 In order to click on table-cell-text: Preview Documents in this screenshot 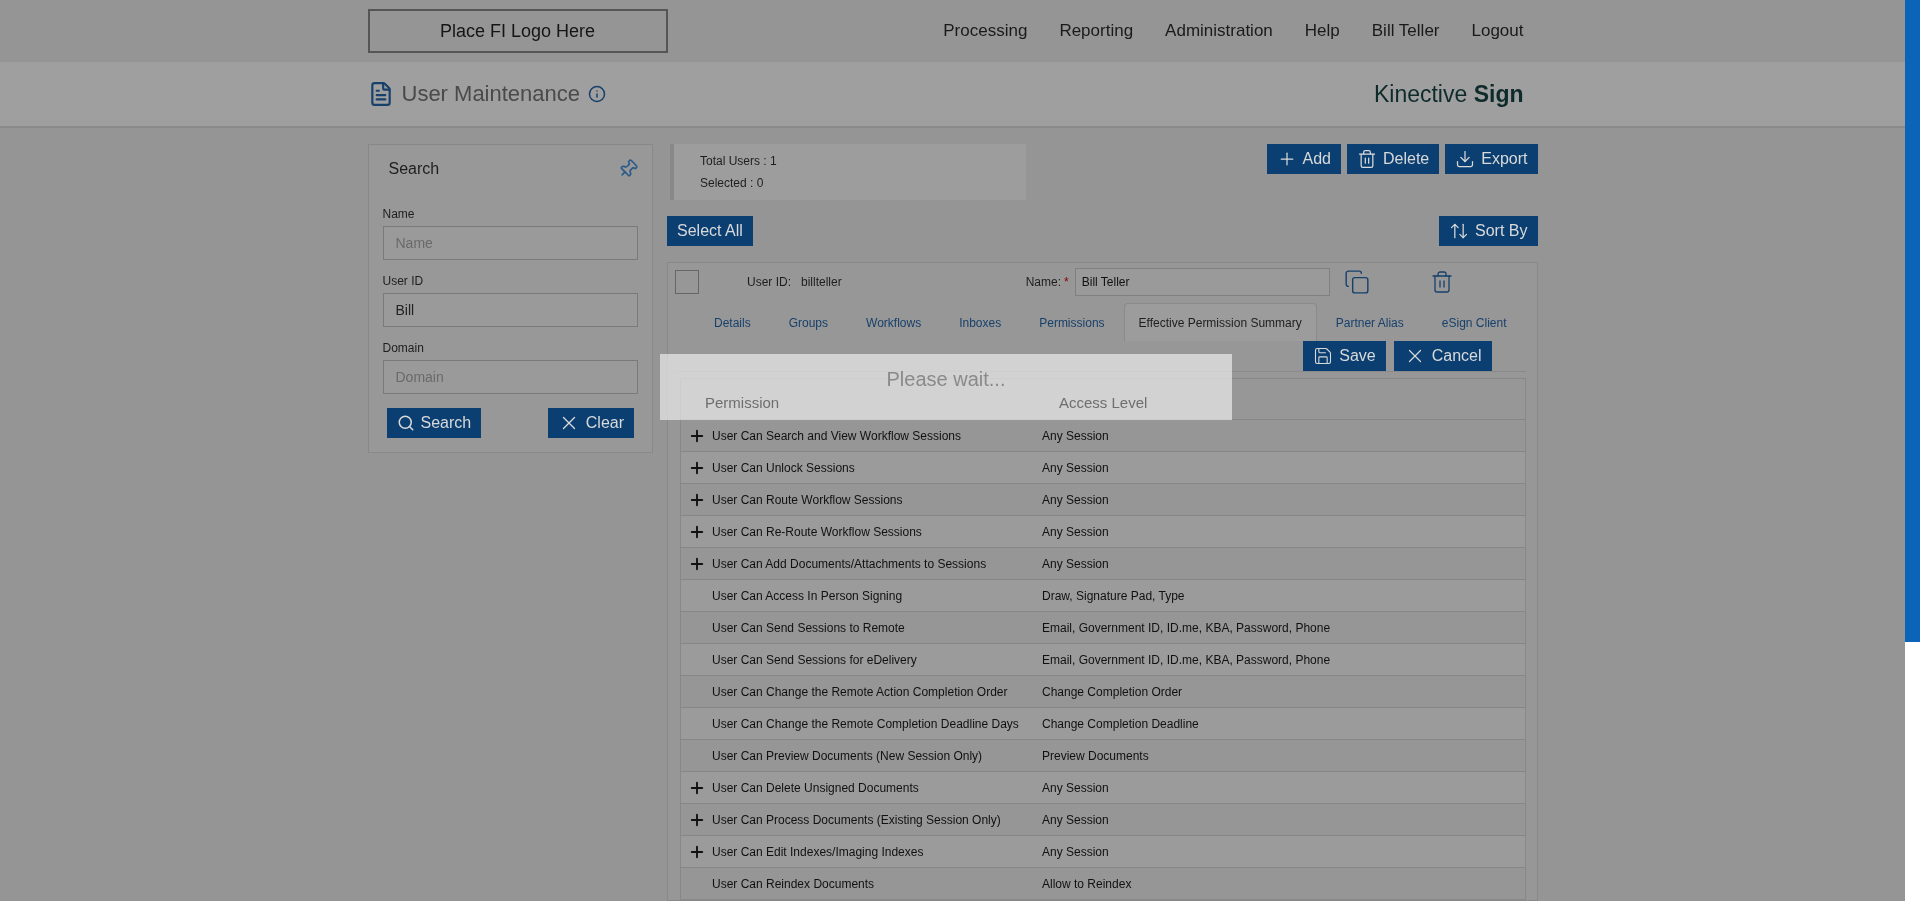, I will do `click(1096, 755)`.